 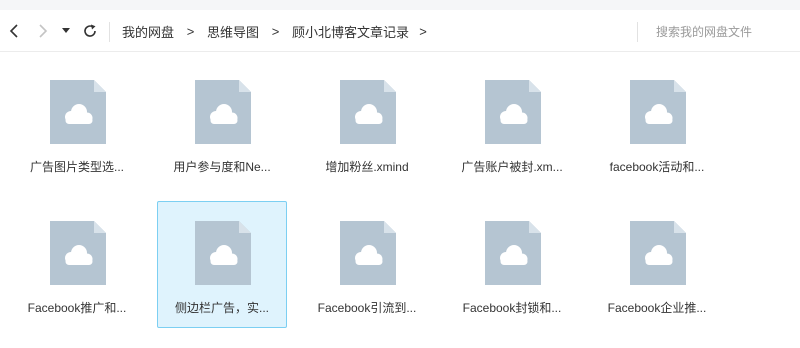 I want to click on search-divider, so click(x=637, y=32).